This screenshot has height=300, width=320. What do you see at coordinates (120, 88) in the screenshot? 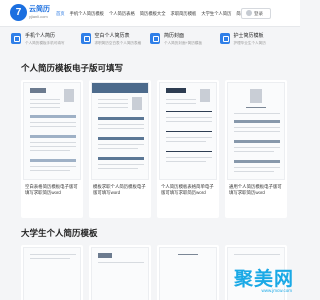
I see `resume-header-bar` at bounding box center [120, 88].